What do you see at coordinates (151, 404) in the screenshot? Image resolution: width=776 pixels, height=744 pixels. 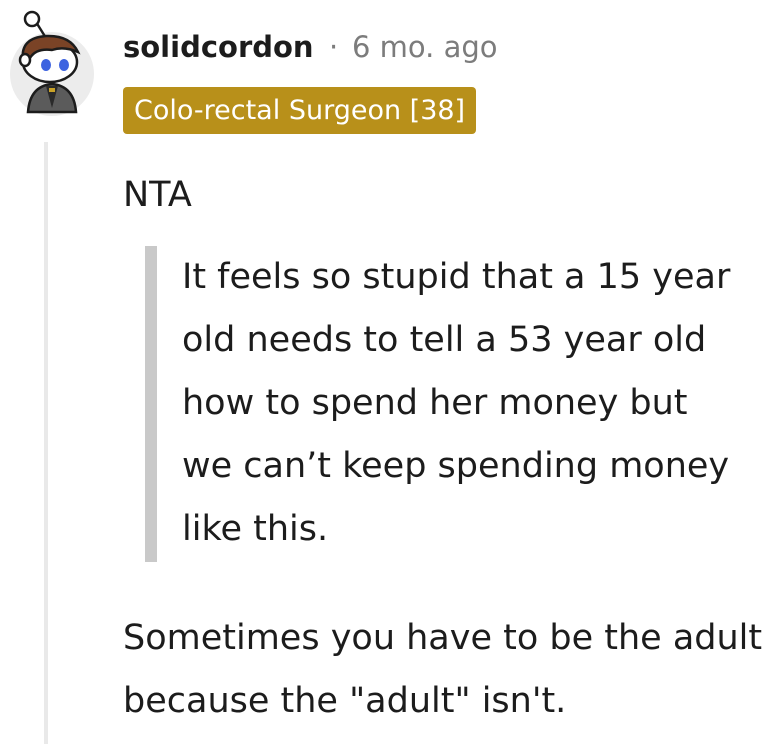 I see `blockquote-bar` at bounding box center [151, 404].